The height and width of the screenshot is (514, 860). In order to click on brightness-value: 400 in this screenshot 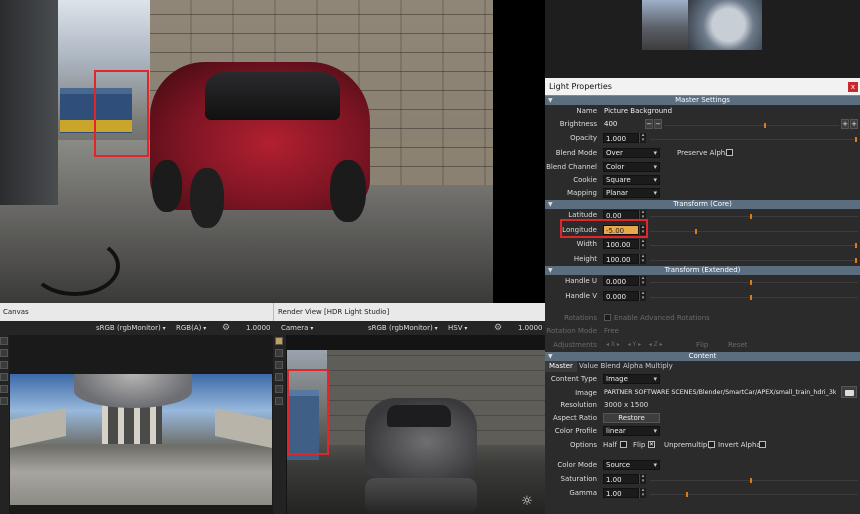, I will do `click(610, 124)`.